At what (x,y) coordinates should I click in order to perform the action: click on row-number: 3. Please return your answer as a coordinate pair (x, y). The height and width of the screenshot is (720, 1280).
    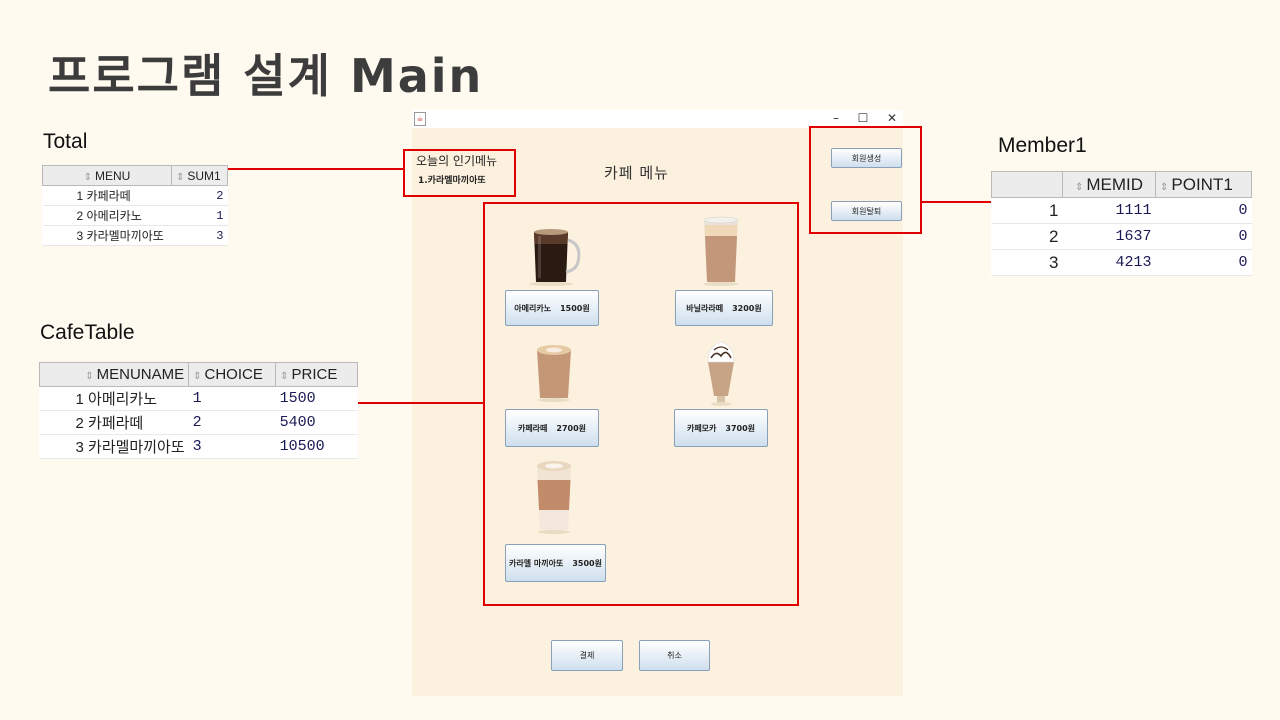
    Looking at the image, I should click on (1027, 262).